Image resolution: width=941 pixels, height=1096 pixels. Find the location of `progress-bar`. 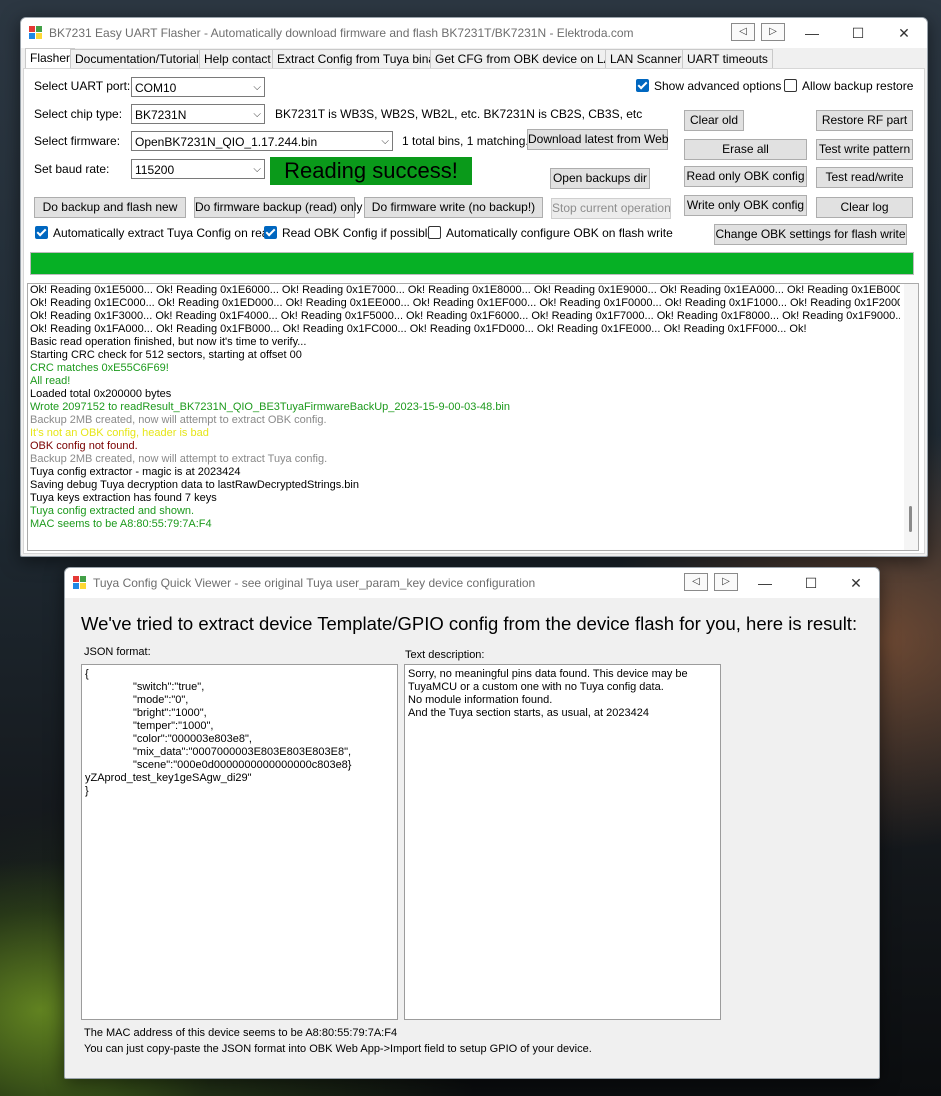

progress-bar is located at coordinates (472, 263).